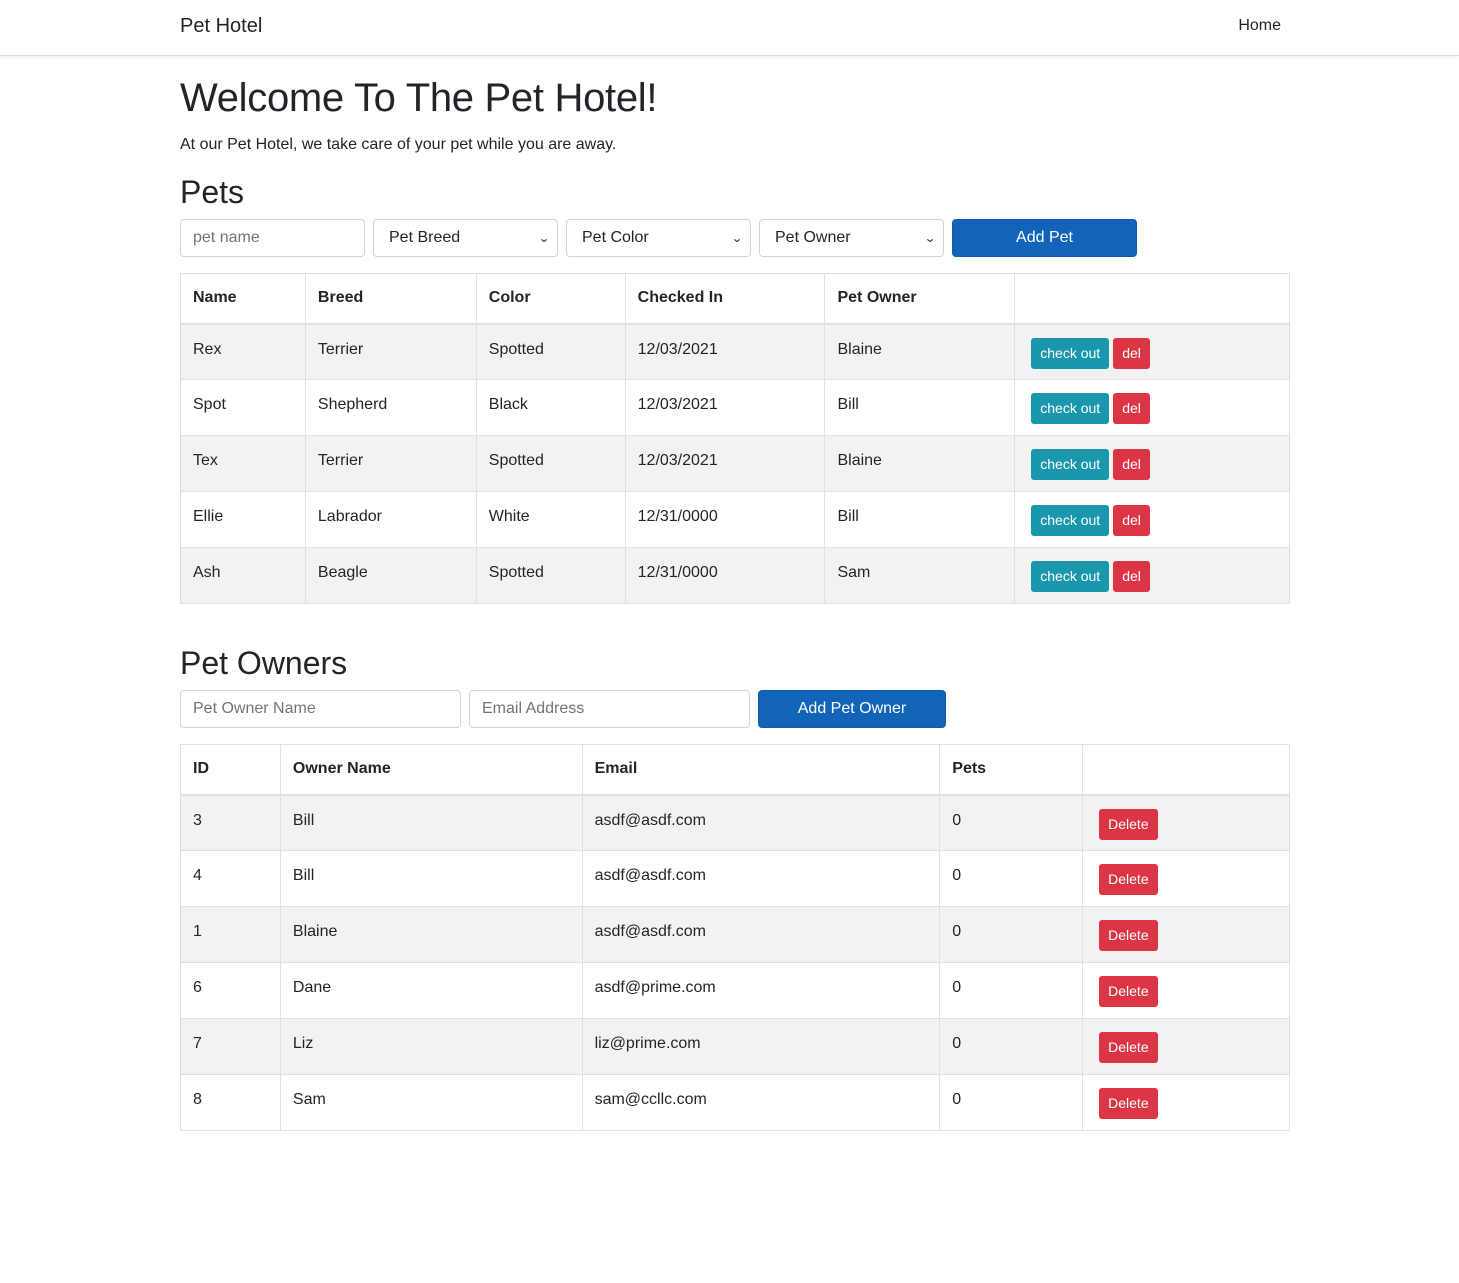 The height and width of the screenshot is (1283, 1459). I want to click on owner-name-cell: Bill, so click(431, 822).